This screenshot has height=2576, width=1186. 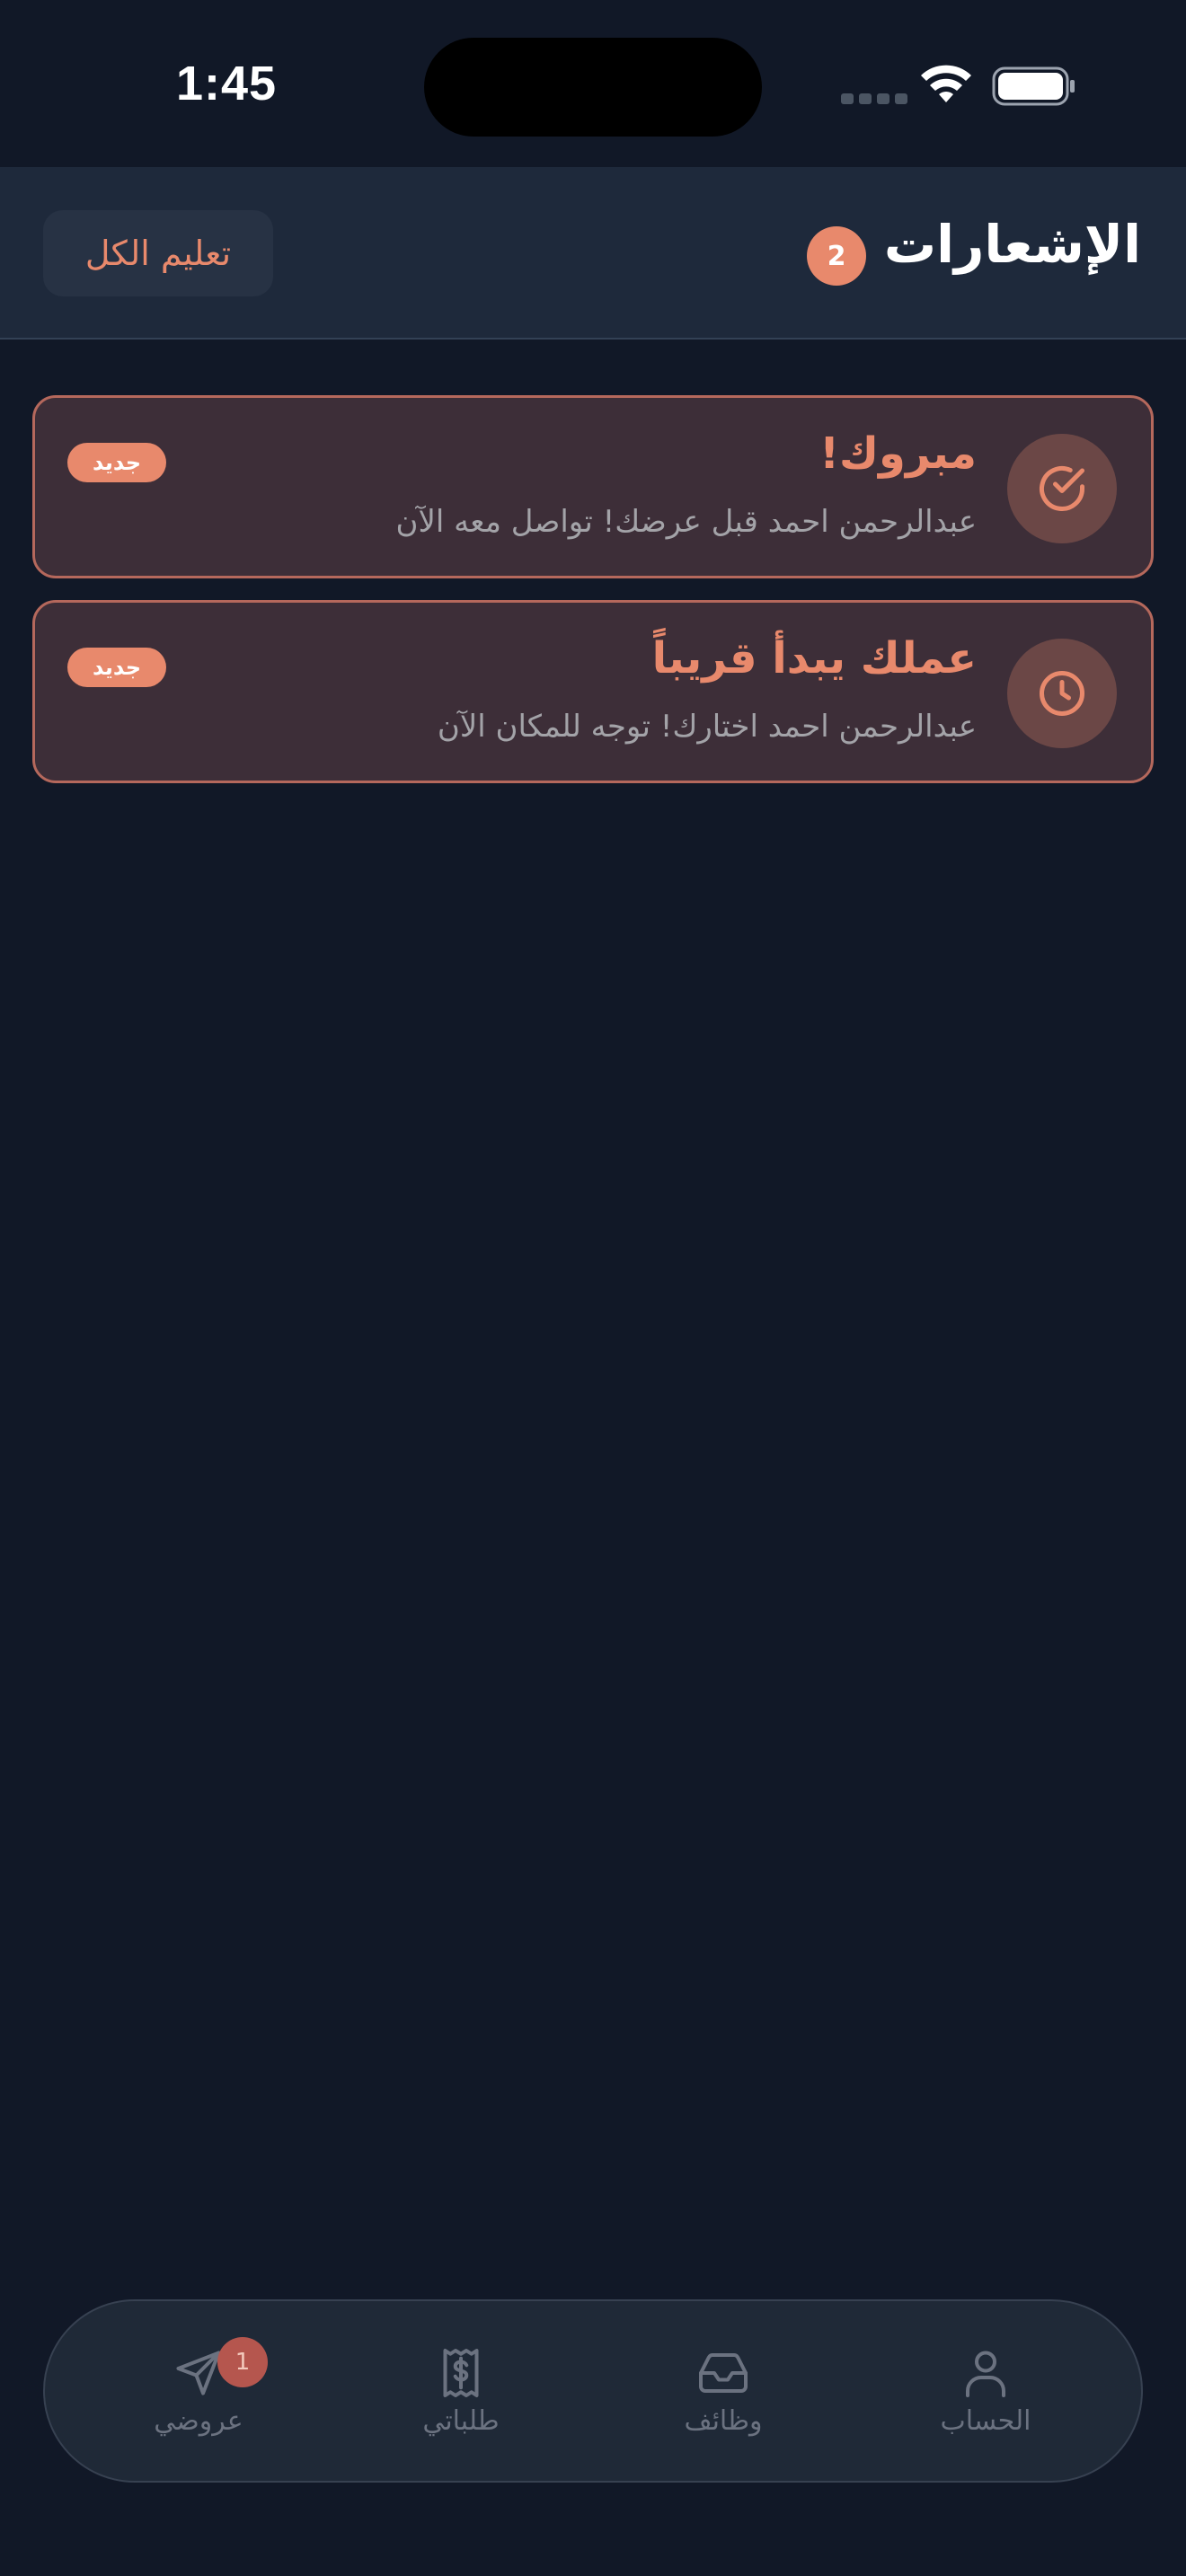 I want to click on nav-item-account: الحساب, so click(x=985, y=2391).